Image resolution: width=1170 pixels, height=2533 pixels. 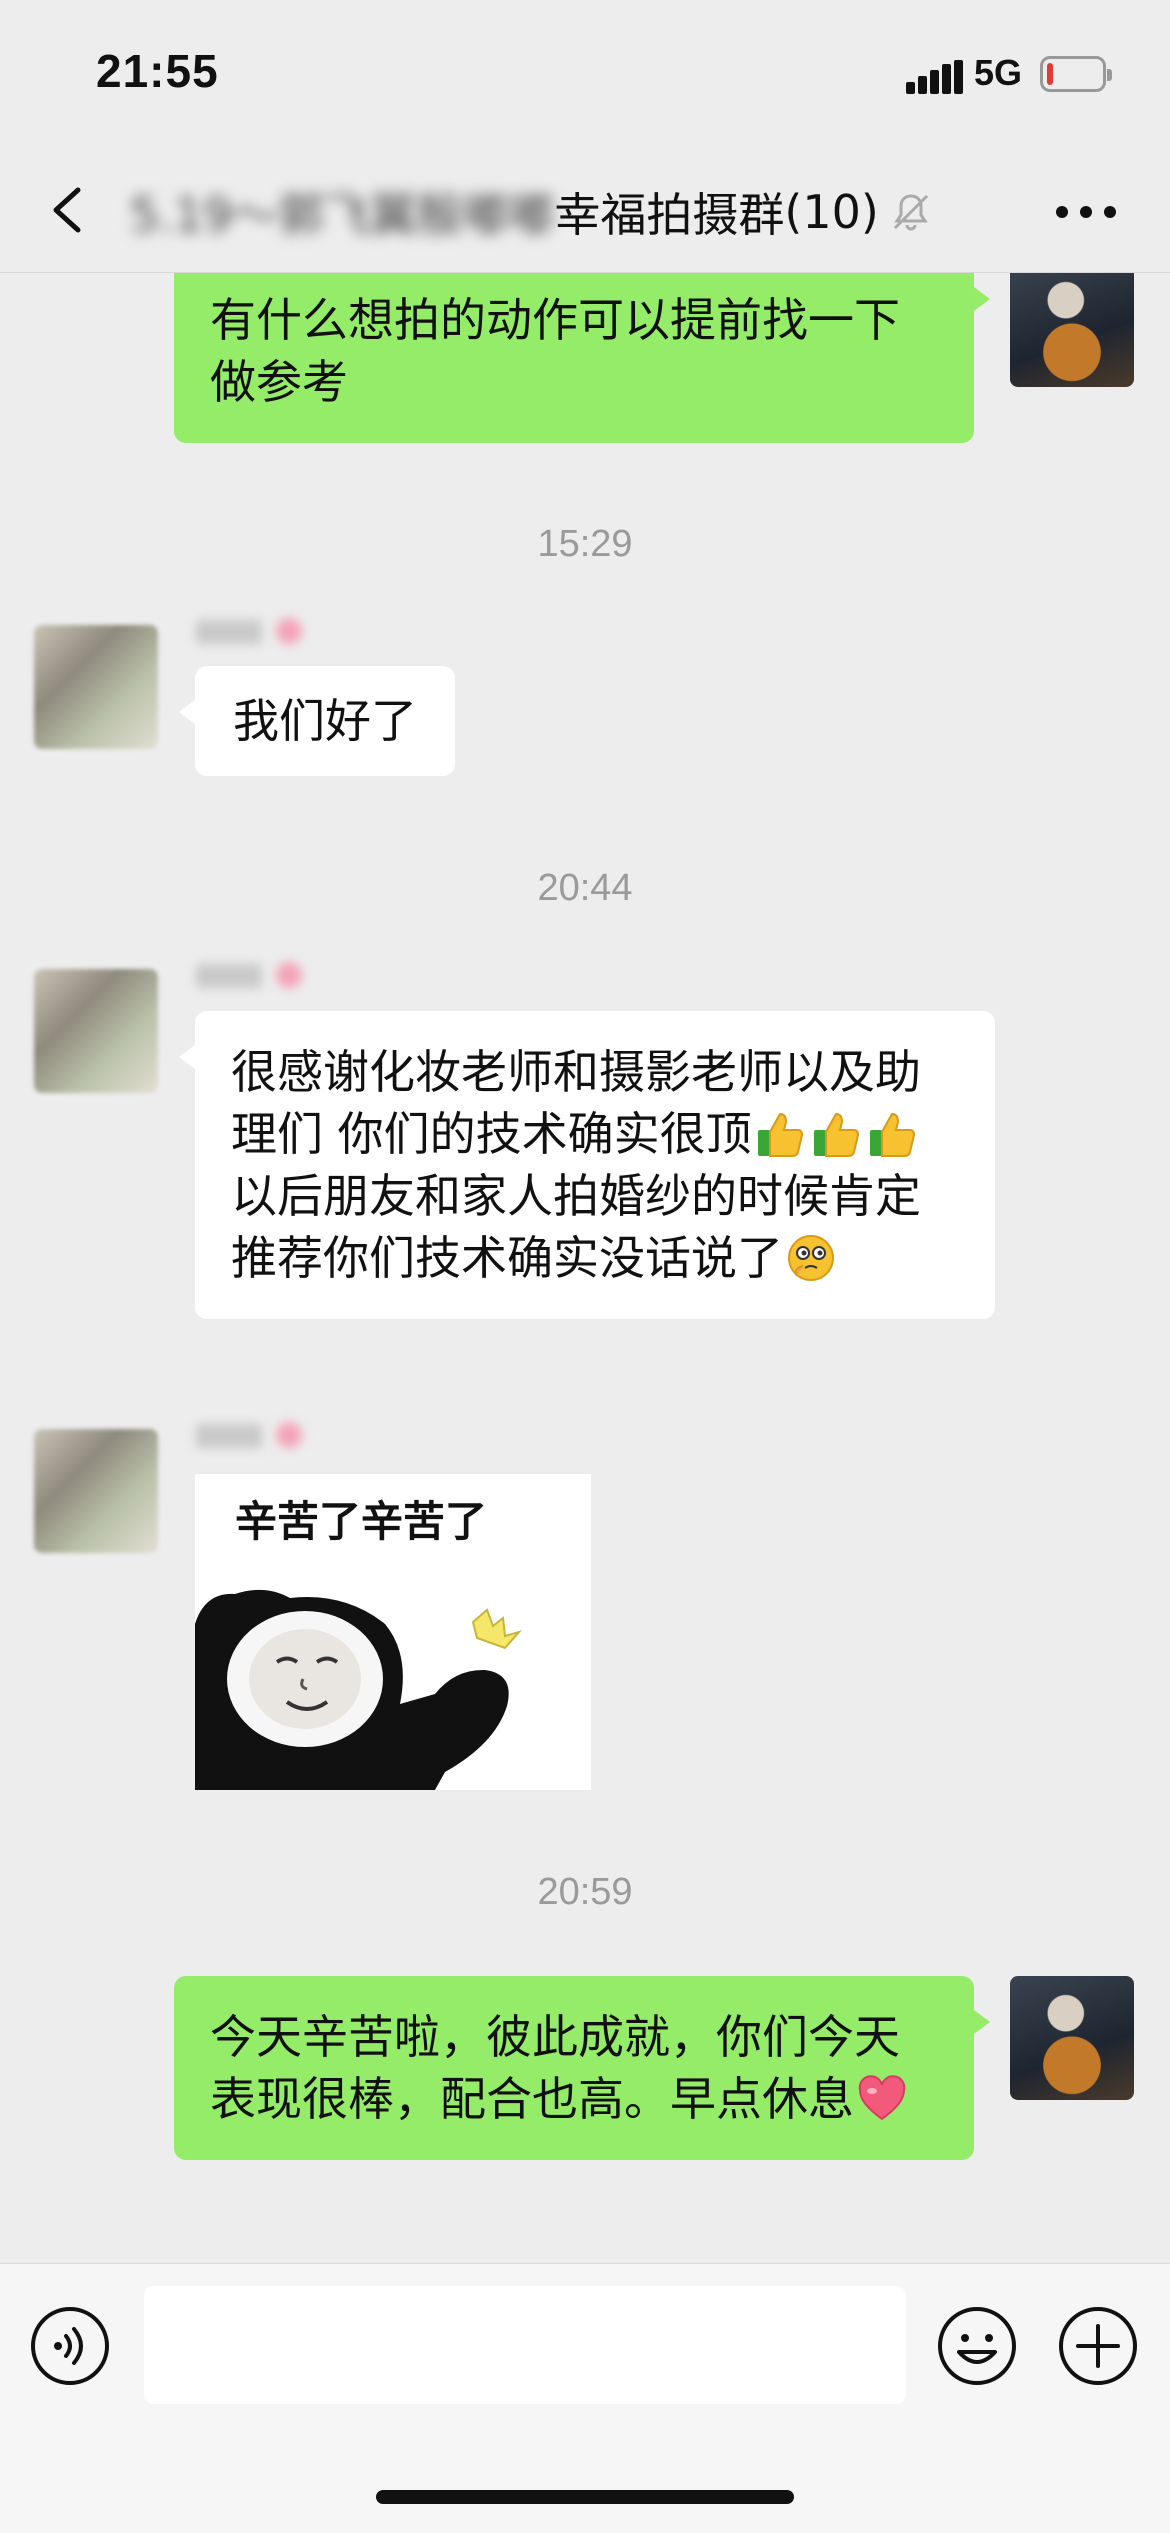 What do you see at coordinates (831, 212) in the screenshot?
I see `member-count: (10)` at bounding box center [831, 212].